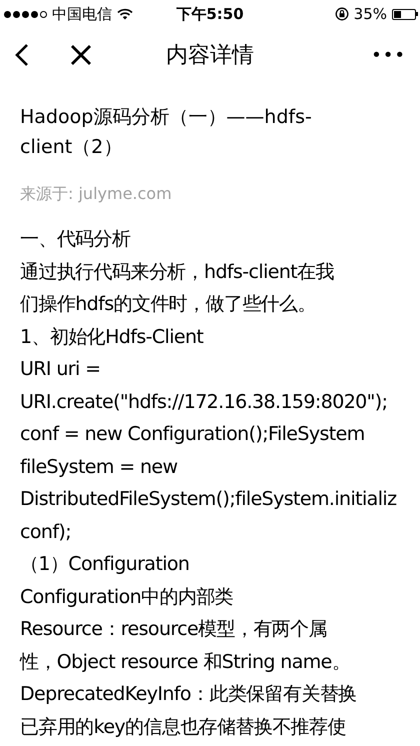 This screenshot has width=420, height=746. What do you see at coordinates (185, 662) in the screenshot?
I see `body-text-line: 性，Object resource 和String name。` at bounding box center [185, 662].